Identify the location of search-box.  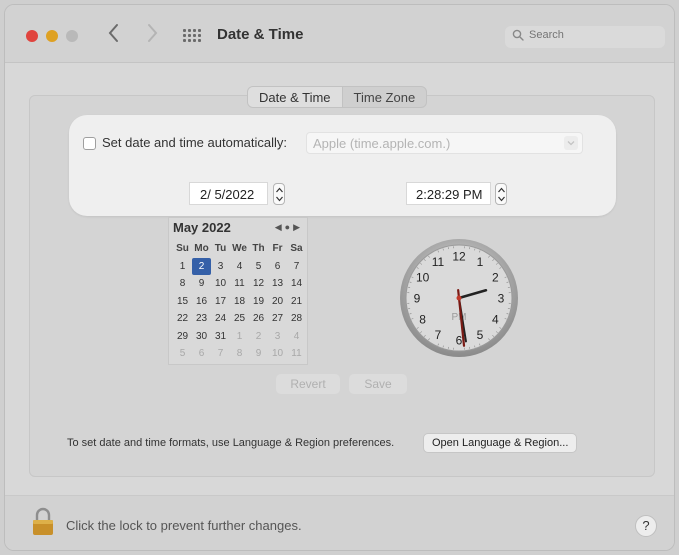
(585, 37).